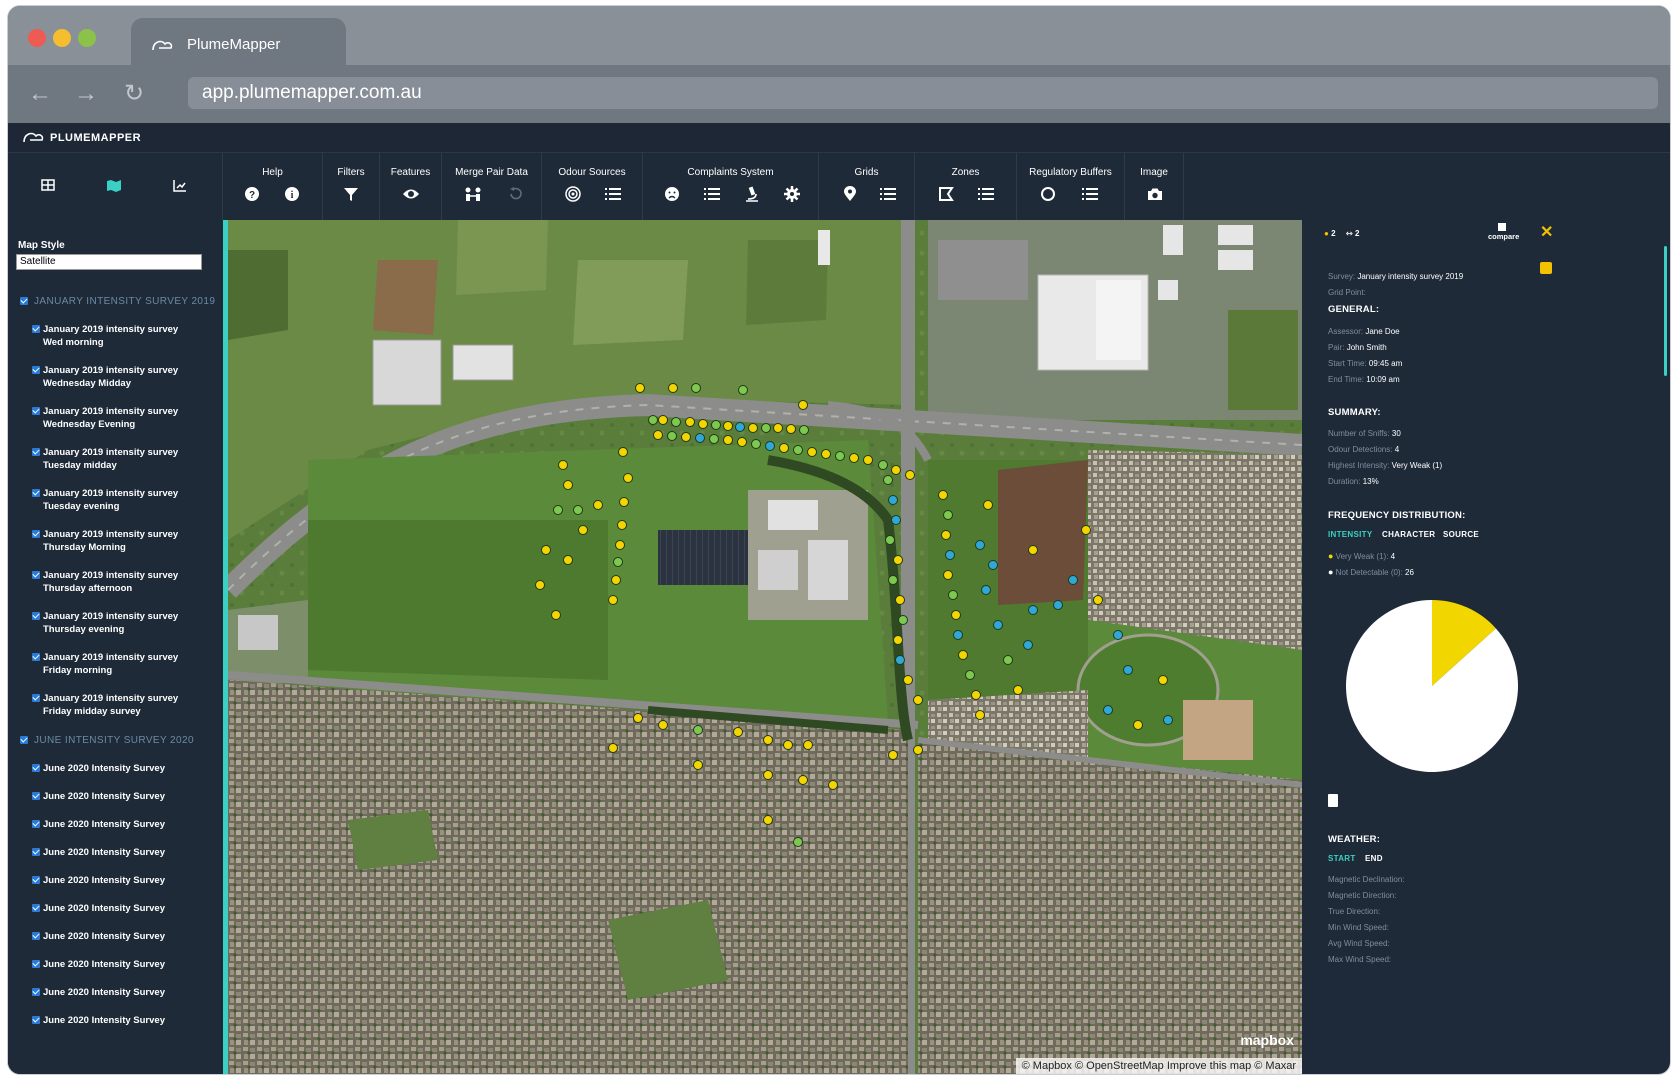  What do you see at coordinates (1502, 227) in the screenshot?
I see `compare-checkbox` at bounding box center [1502, 227].